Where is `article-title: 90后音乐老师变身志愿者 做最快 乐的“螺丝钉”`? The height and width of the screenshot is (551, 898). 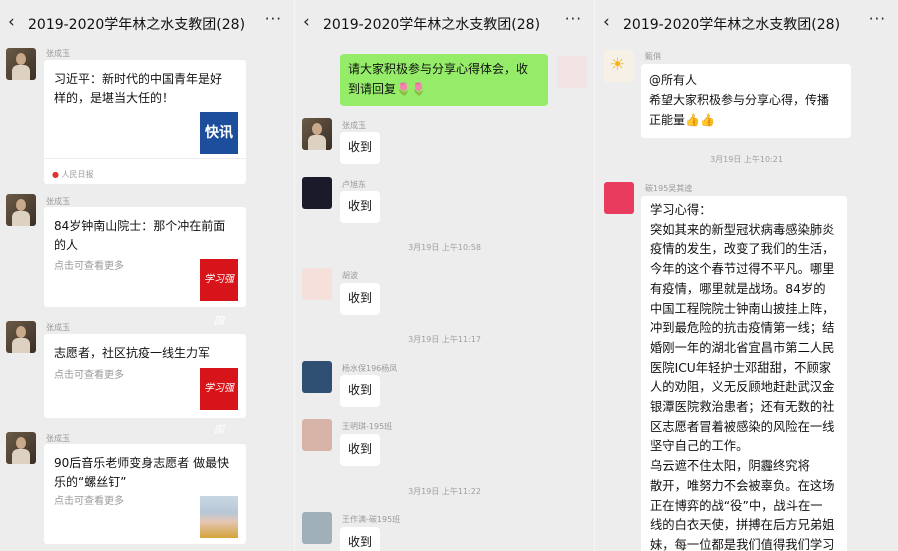
article-title: 90后音乐老师变身志愿者 做最快 乐的“螺丝钉” is located at coordinates (142, 472).